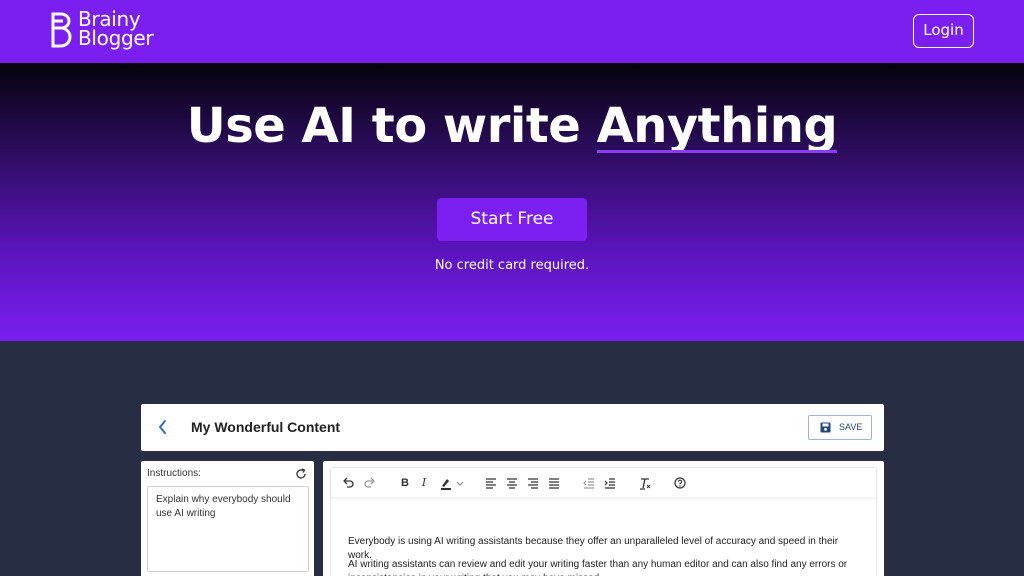 The image size is (1024, 576). I want to click on align-left-icon, so click(491, 483).